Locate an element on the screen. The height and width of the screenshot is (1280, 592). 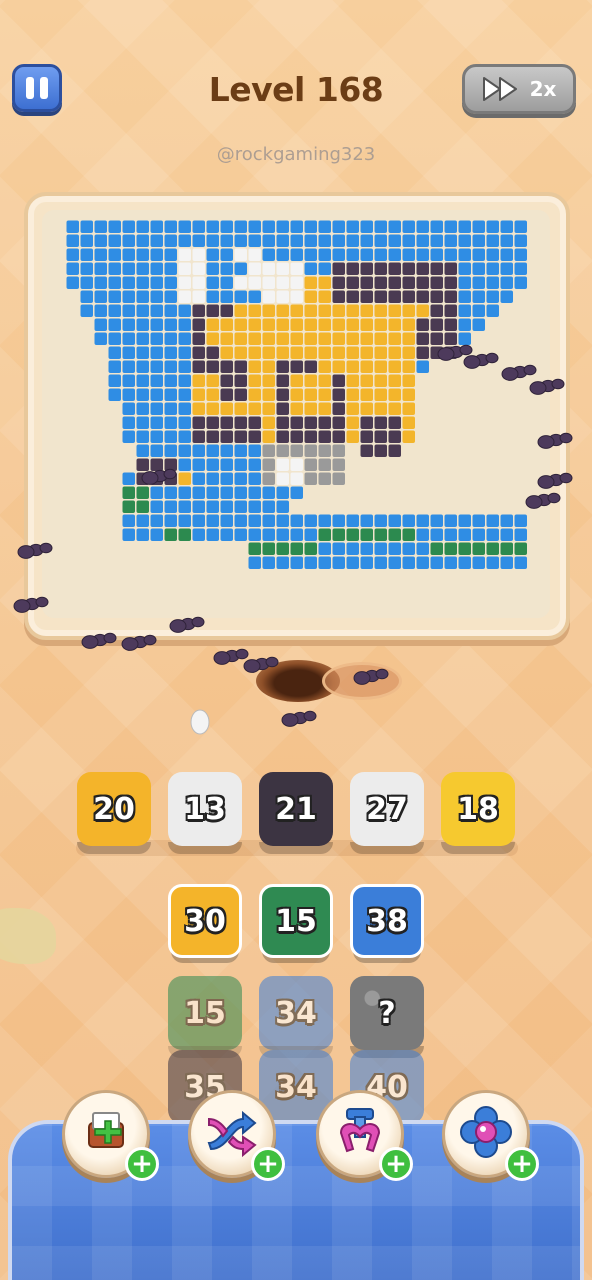
booster-flower: + is located at coordinates (490, 1135).